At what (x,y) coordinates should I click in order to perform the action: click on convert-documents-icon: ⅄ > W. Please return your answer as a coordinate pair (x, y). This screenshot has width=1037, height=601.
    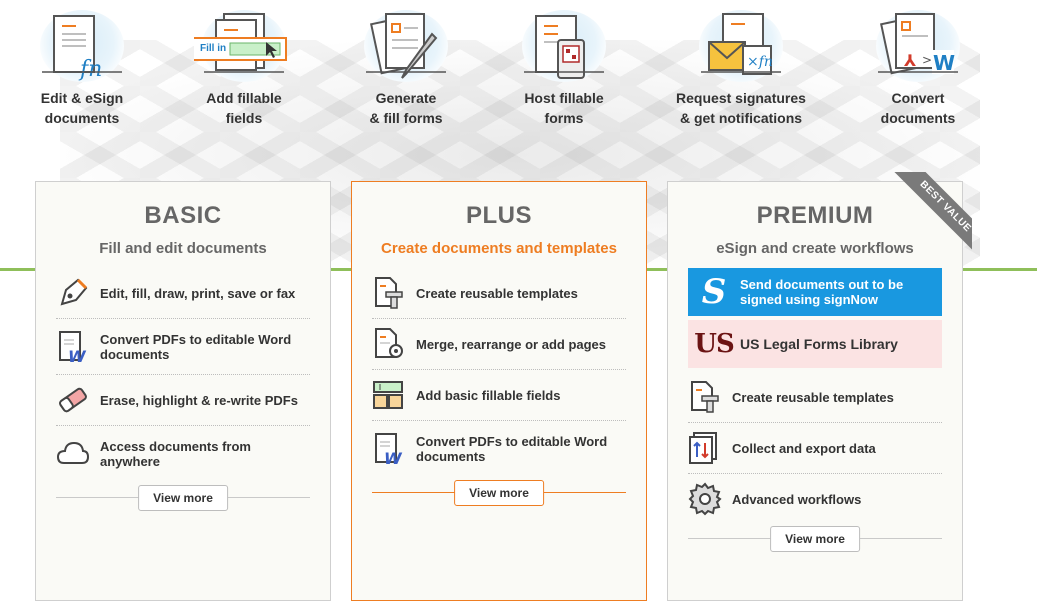
    Looking at the image, I should click on (918, 44).